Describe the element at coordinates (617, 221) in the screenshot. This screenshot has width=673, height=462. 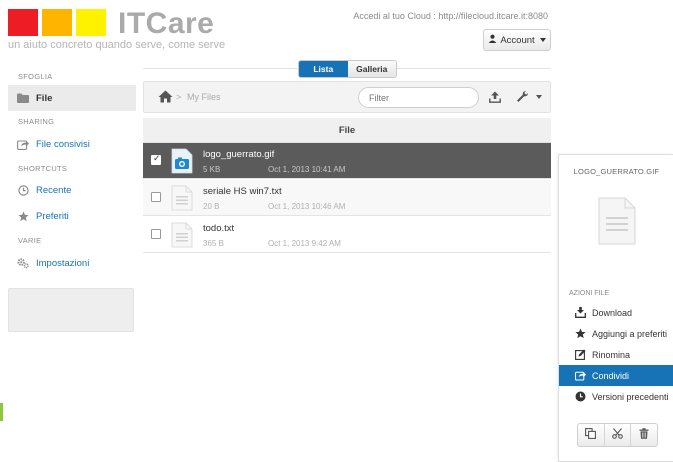
I see `document-icon` at that location.